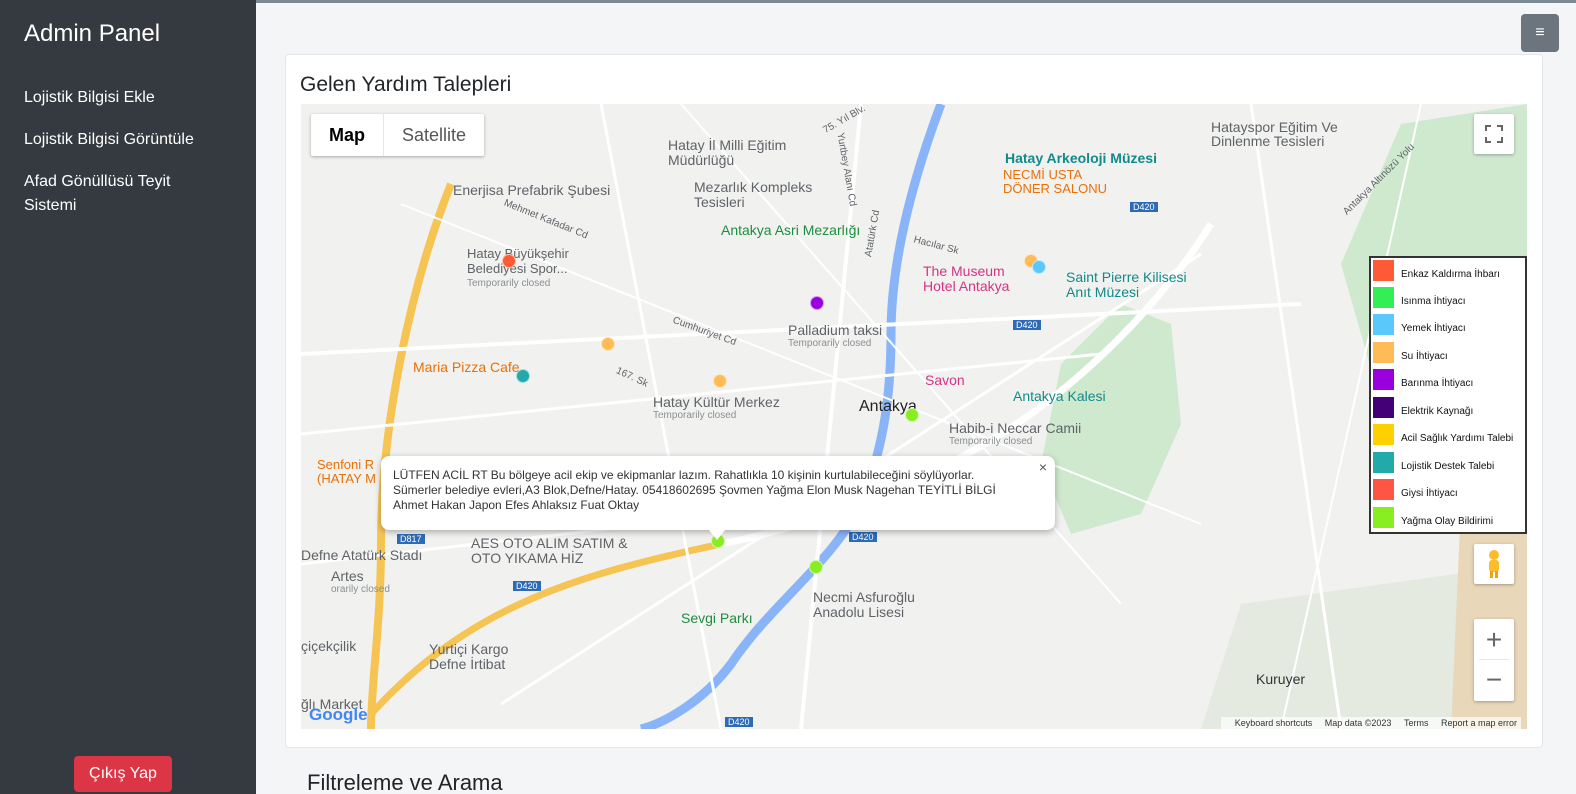 This screenshot has height=794, width=1576. I want to click on pegman-icon, so click(1494, 564).